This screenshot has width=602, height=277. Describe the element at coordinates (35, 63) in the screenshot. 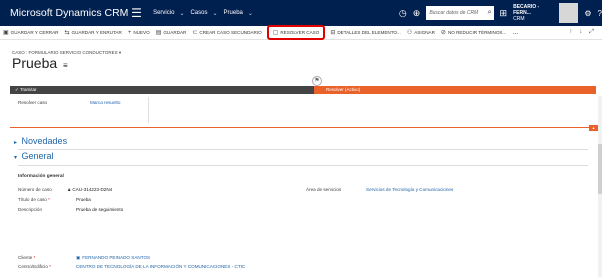

I see `record-title: Prueba` at that location.